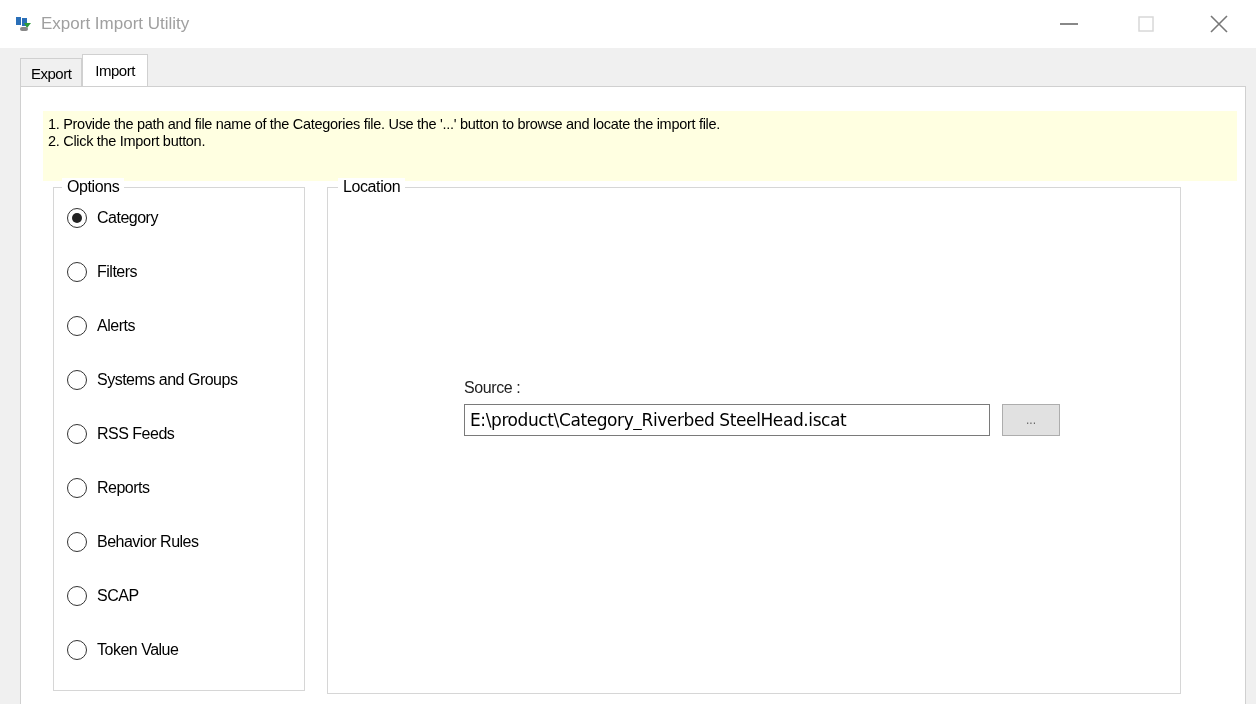 The image size is (1256, 704). I want to click on radio-option: Token Value, so click(185, 650).